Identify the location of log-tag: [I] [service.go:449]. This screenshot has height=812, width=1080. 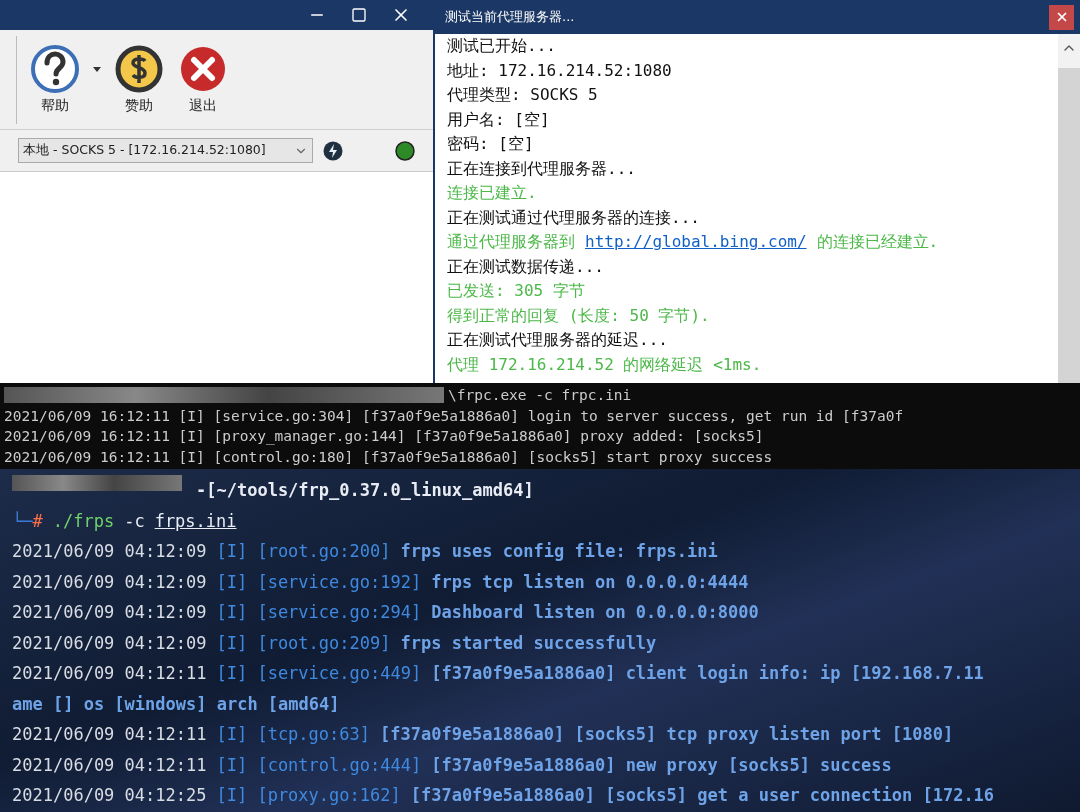
(319, 673).